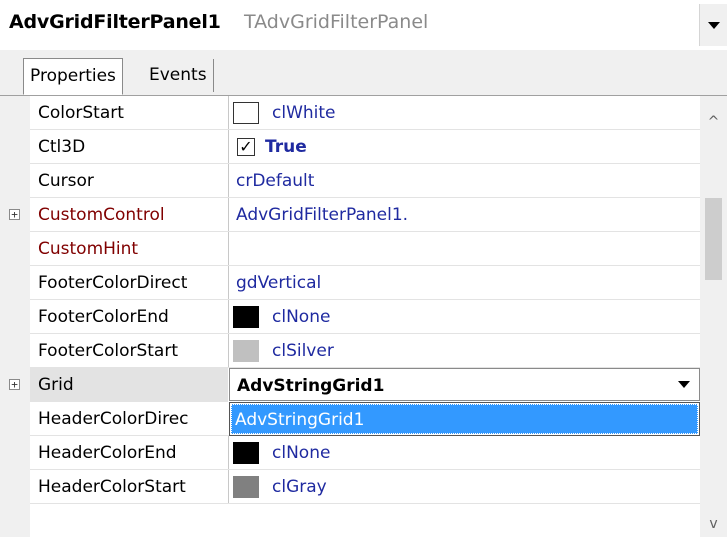  I want to click on property-name: HeaderColorStart, so click(112, 487).